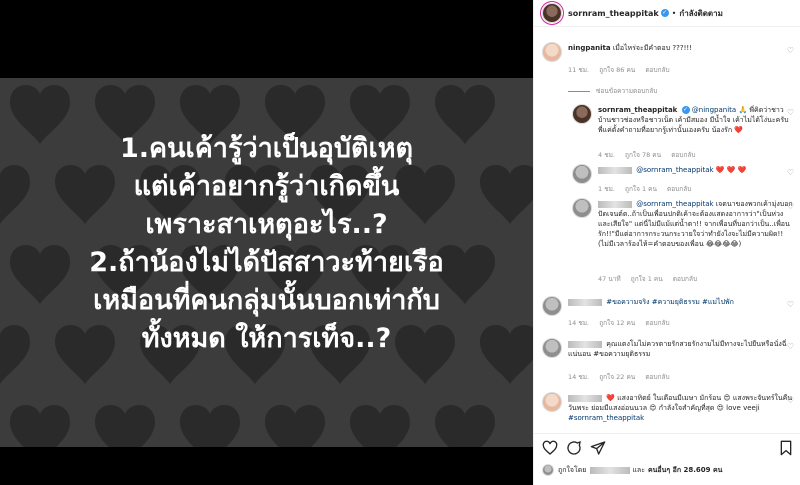 Image resolution: width=800 pixels, height=485 pixels. What do you see at coordinates (609, 279) in the screenshot?
I see `comment-time: 47 นาที` at bounding box center [609, 279].